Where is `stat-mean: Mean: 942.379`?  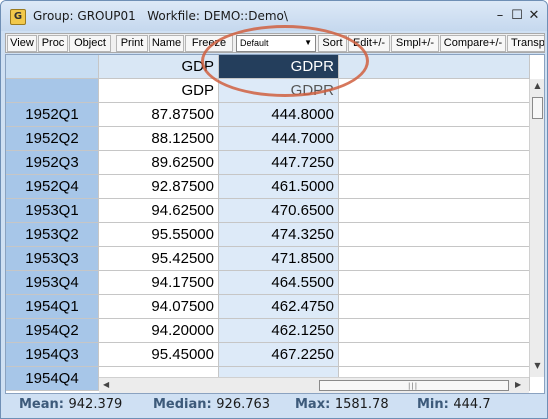 stat-mean: Mean: 942.379 is located at coordinates (70, 404).